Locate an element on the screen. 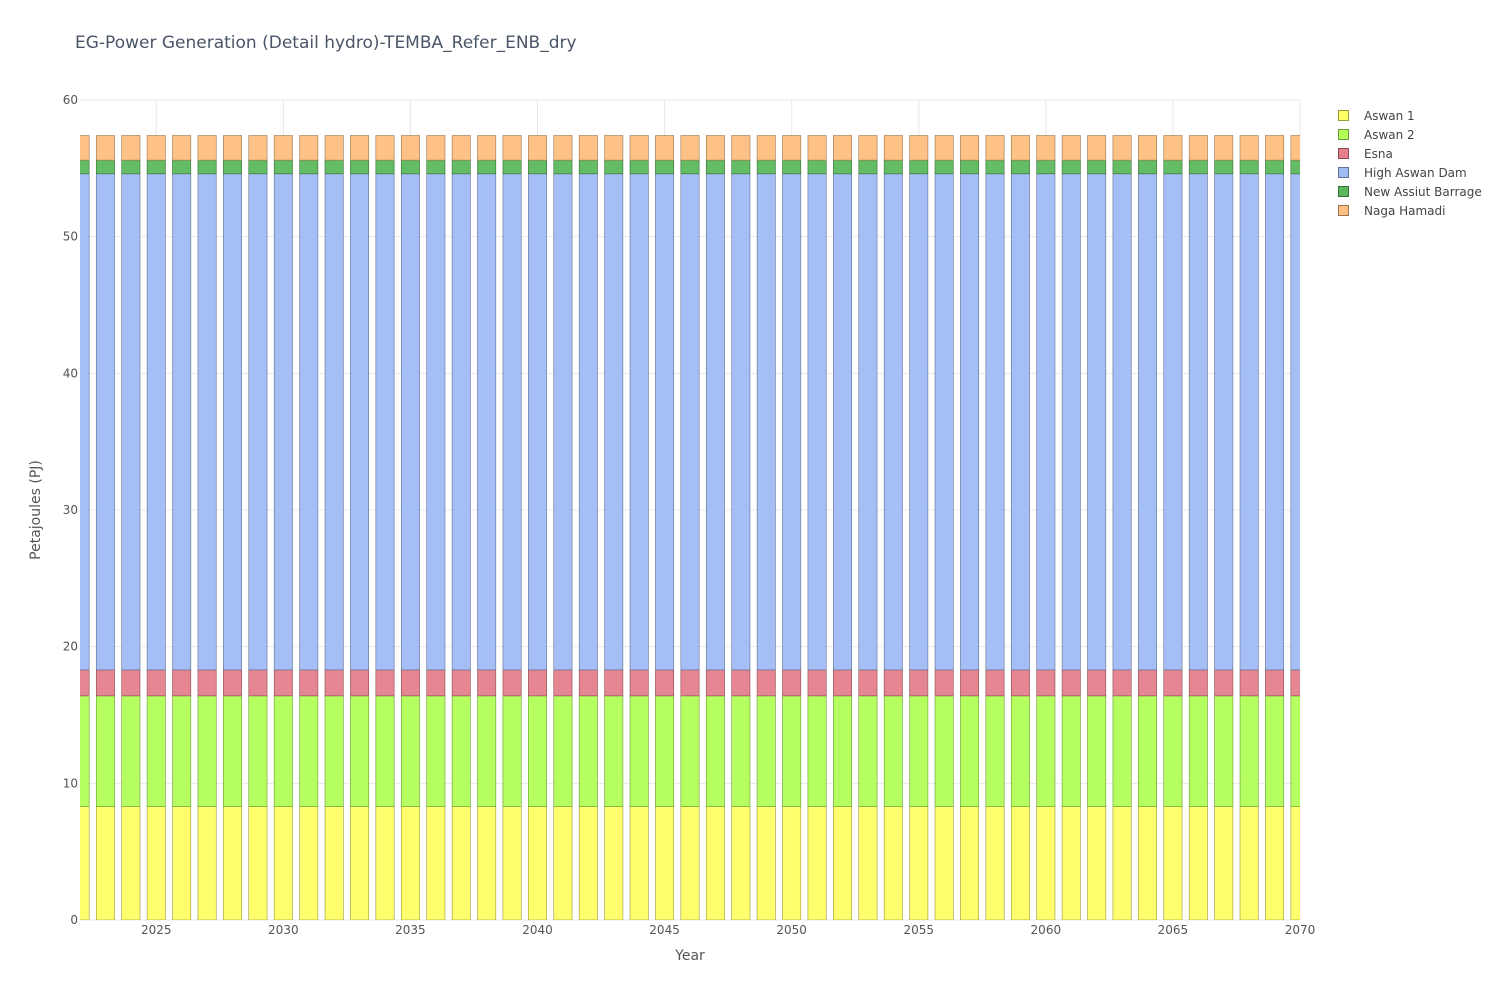 The height and width of the screenshot is (1000, 1500). y-axis-ticks: 0 10 20 30 40 50 60 is located at coordinates (70, 510).